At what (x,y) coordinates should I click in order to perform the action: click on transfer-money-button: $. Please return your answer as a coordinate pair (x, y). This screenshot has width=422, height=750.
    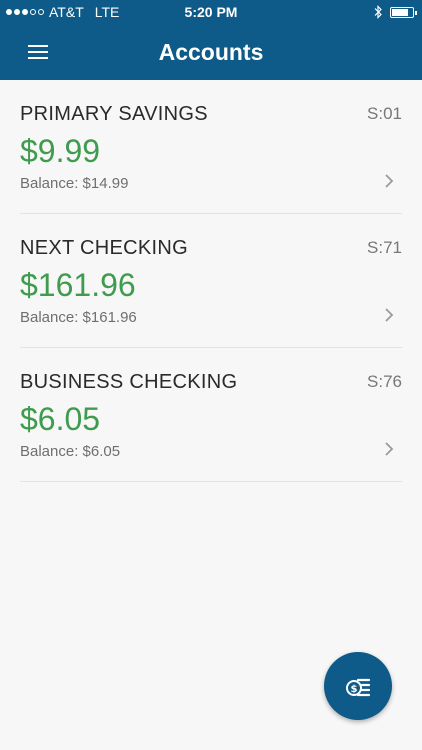
    Looking at the image, I should click on (358, 686).